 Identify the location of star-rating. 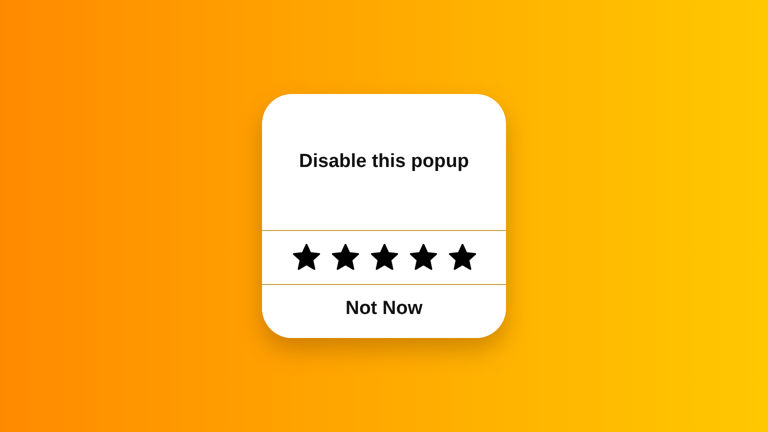
(384, 257).